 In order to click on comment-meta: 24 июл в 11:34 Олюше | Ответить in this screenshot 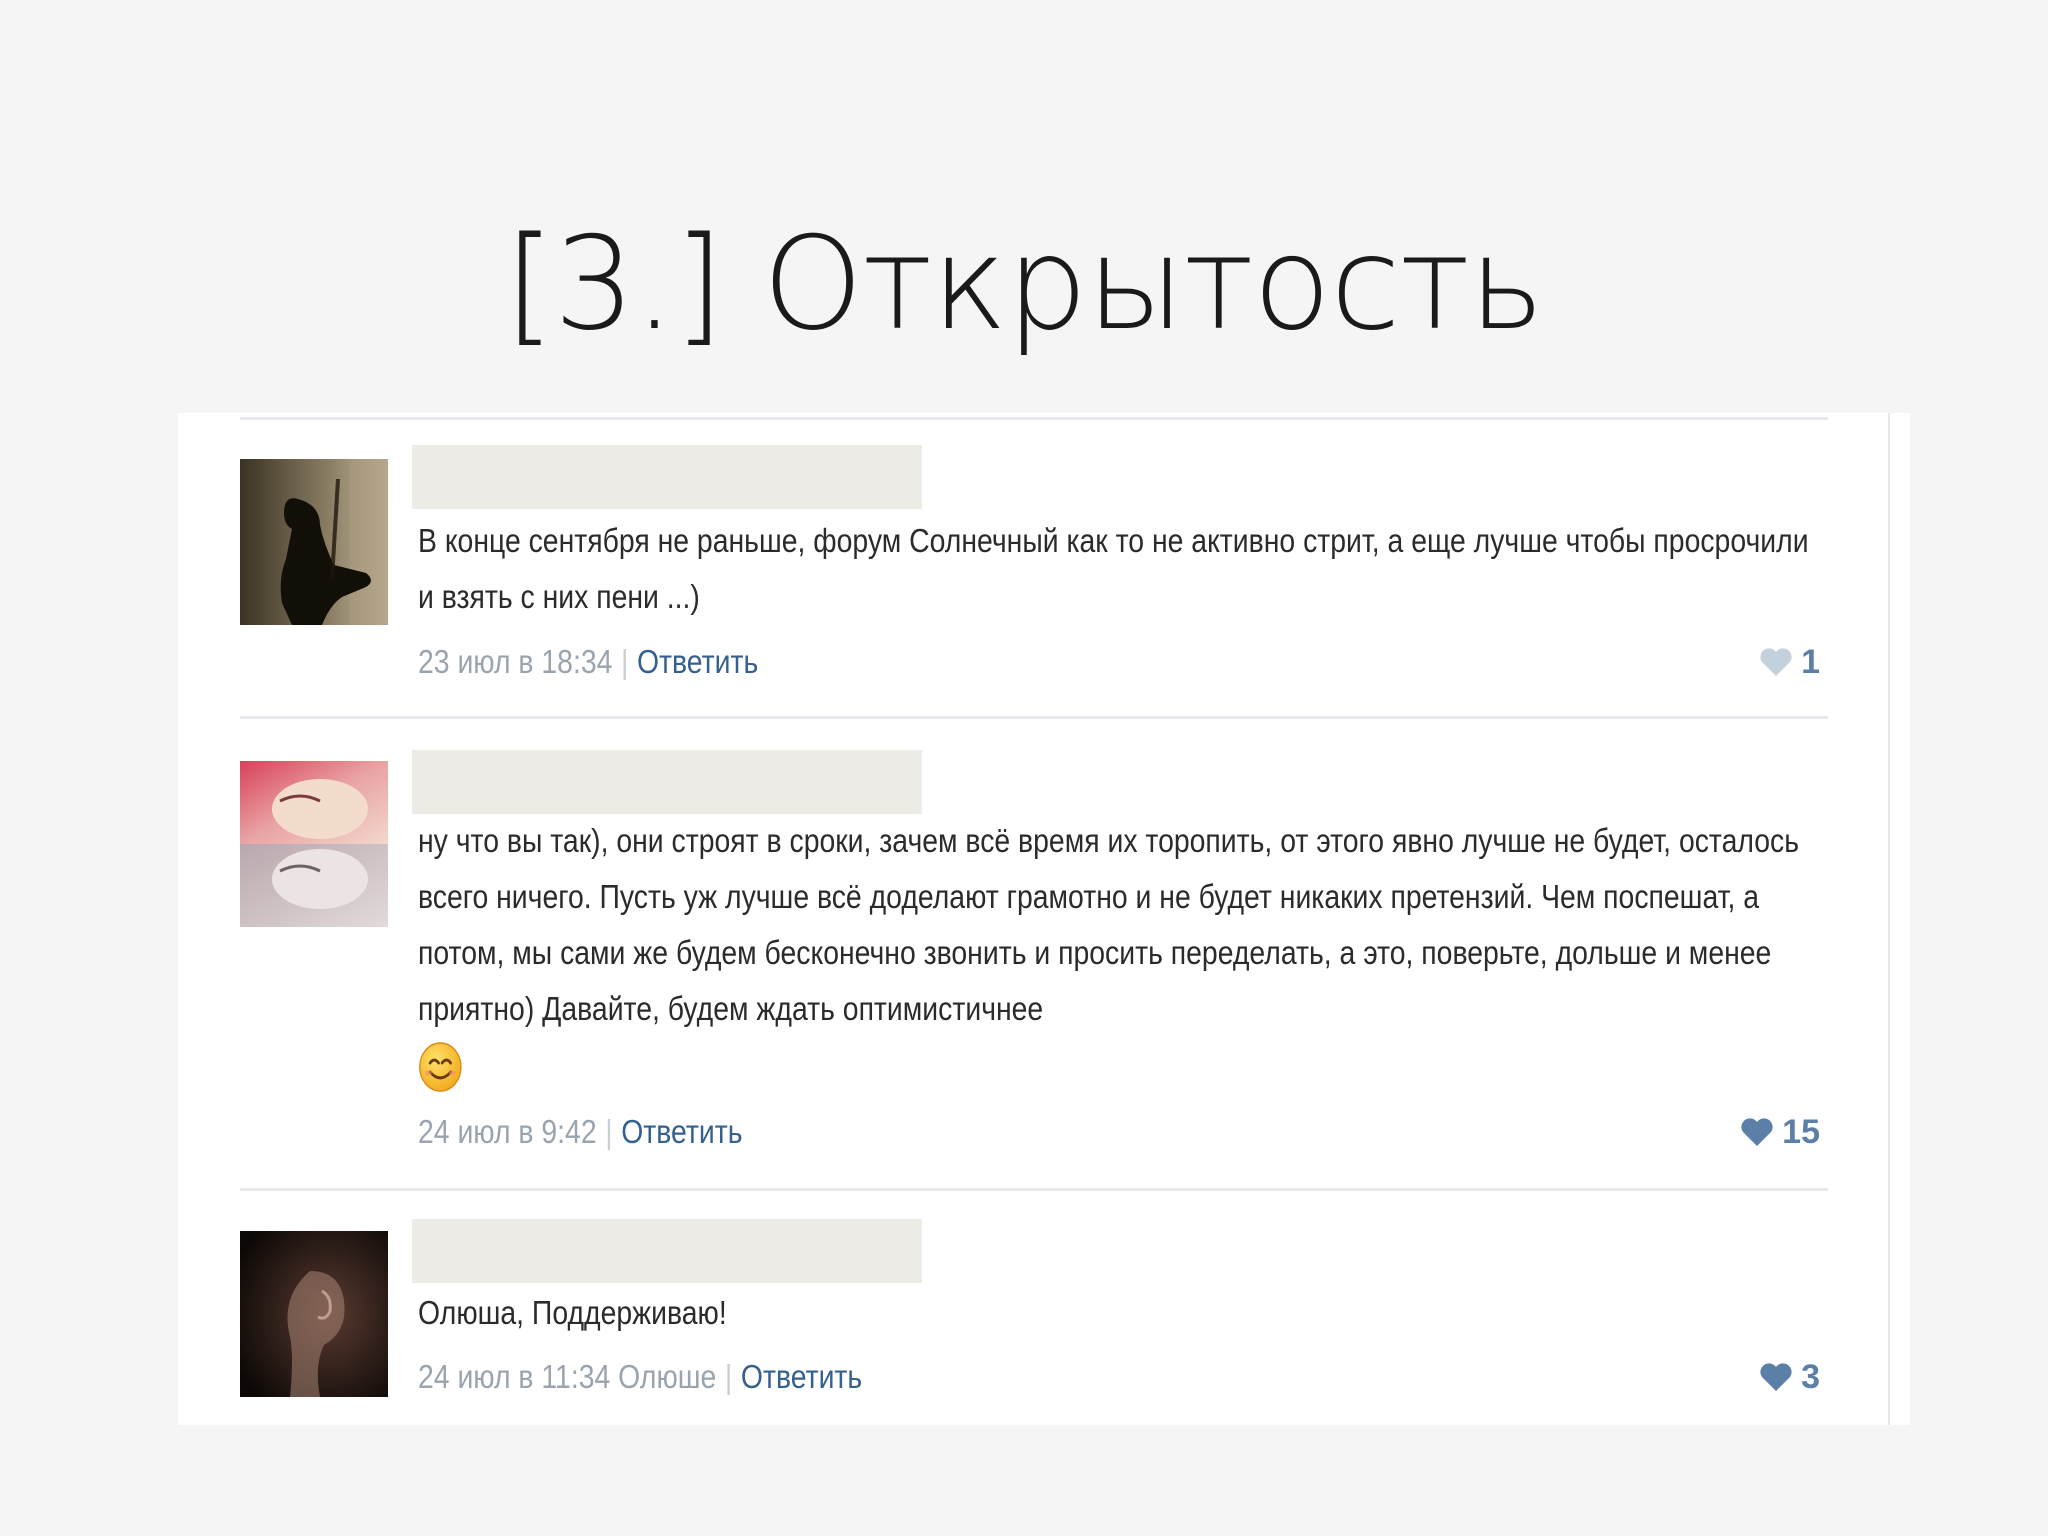, I will do `click(640, 1377)`.